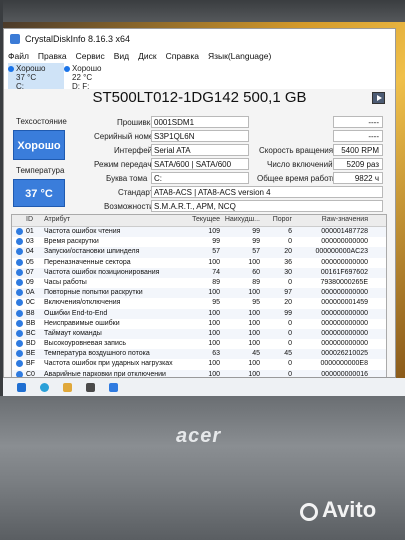 Image resolution: width=405 pixels, height=540 pixels. I want to click on power-count-label: Число включений, so click(300, 164).